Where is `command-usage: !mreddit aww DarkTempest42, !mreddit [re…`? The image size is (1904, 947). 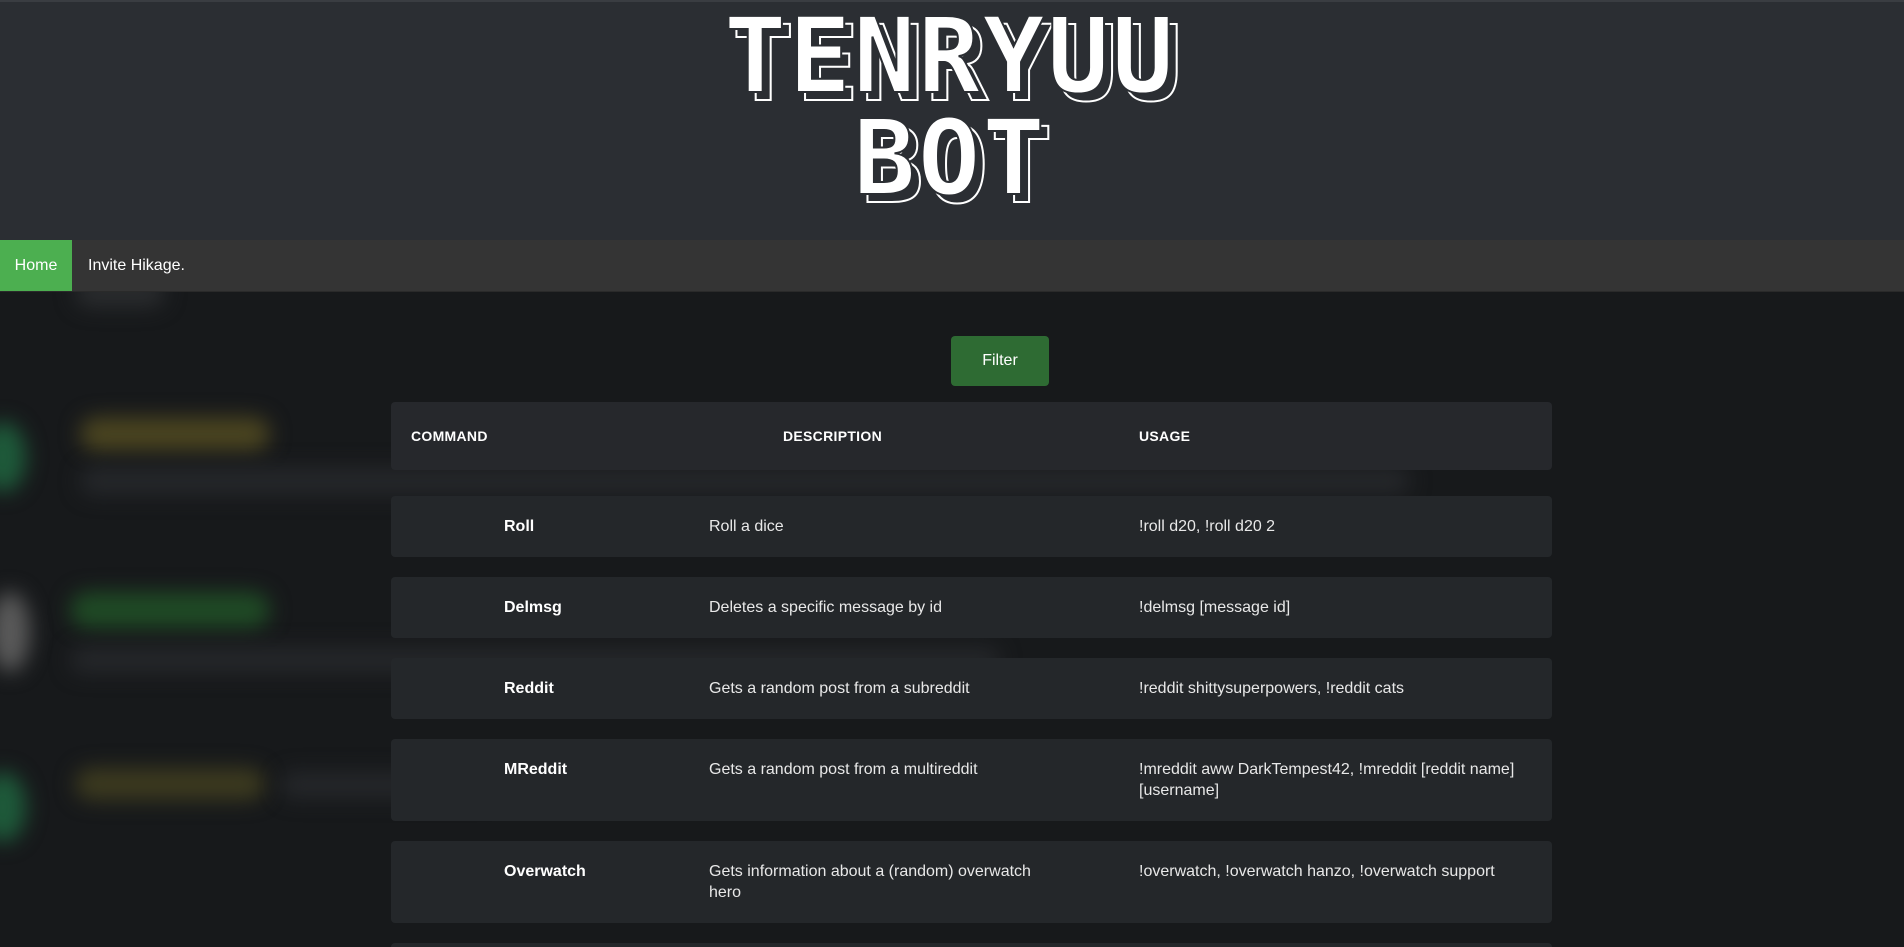 command-usage: !mreddit aww DarkTempest42, !mreddit [re… is located at coordinates (1327, 780).